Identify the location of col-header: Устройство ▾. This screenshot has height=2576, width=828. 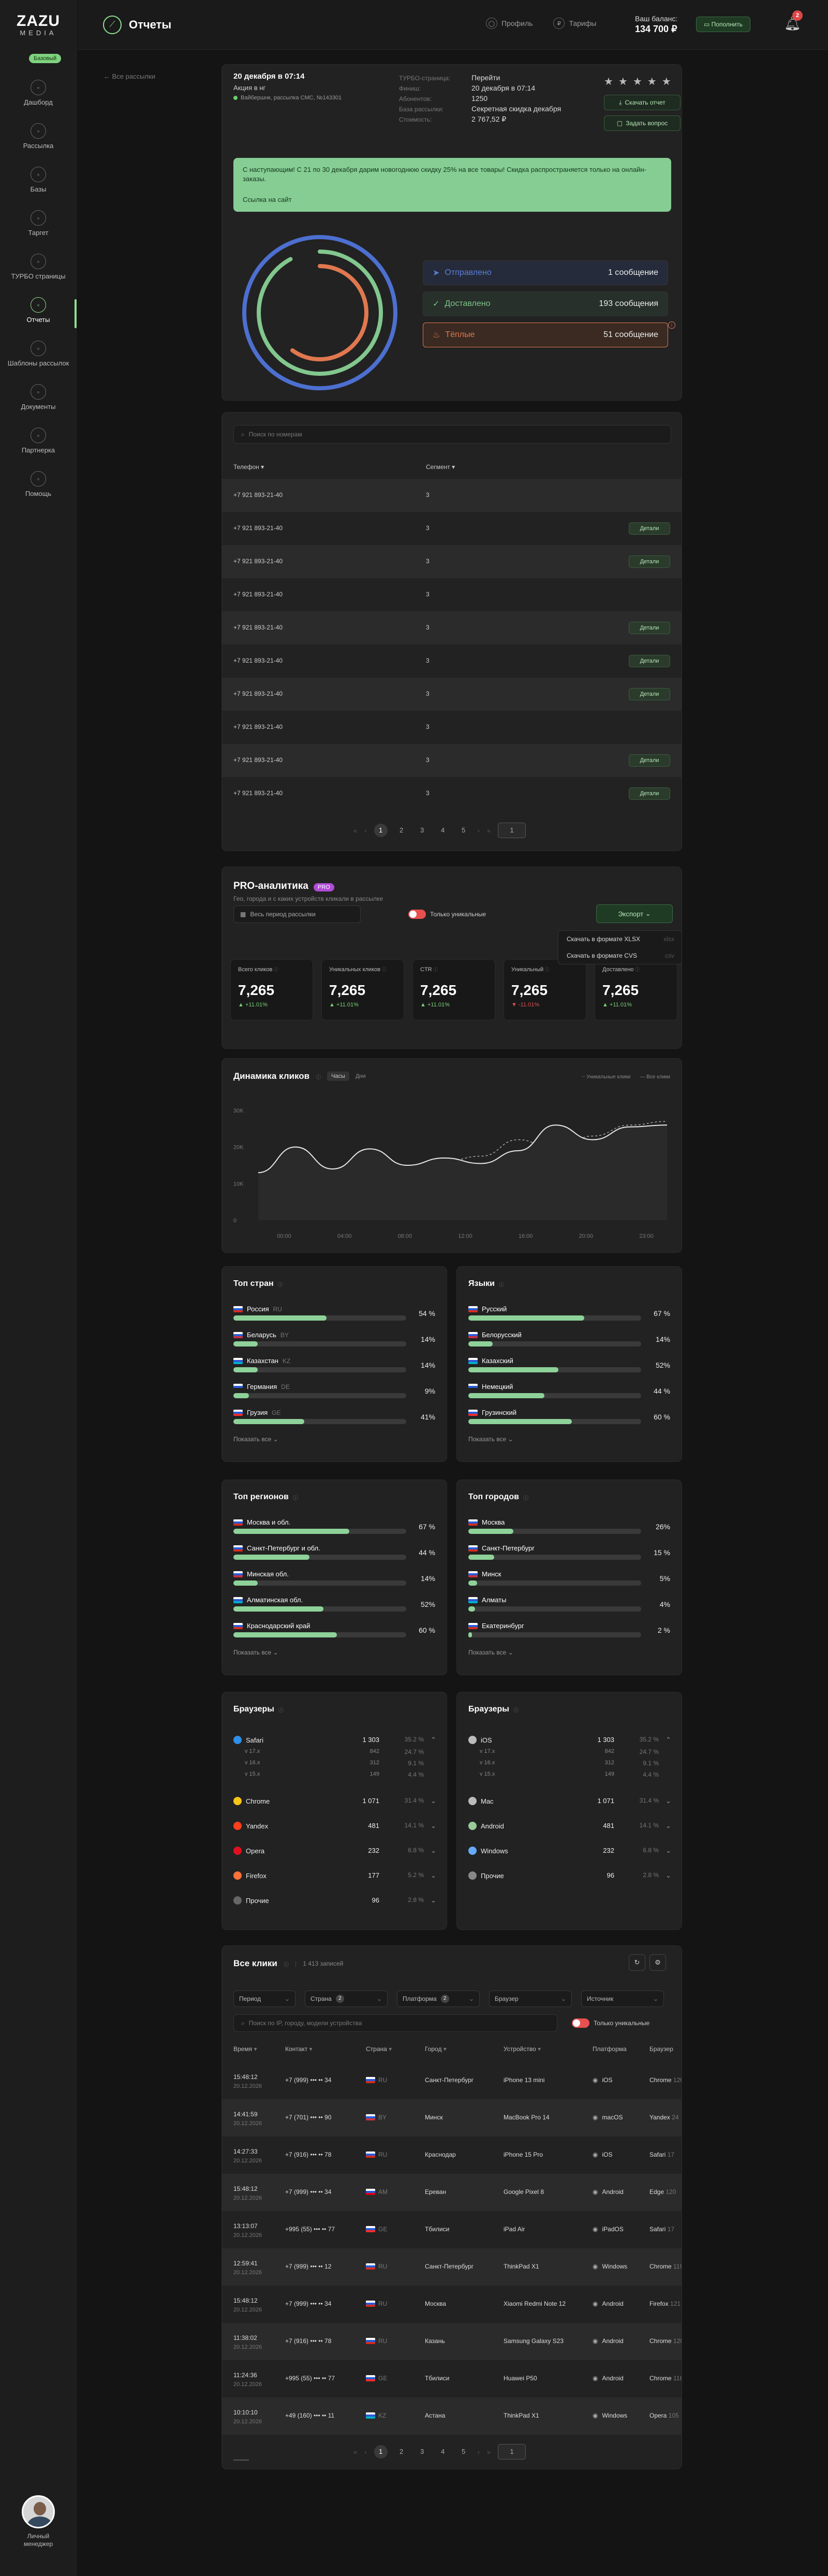
(522, 2049).